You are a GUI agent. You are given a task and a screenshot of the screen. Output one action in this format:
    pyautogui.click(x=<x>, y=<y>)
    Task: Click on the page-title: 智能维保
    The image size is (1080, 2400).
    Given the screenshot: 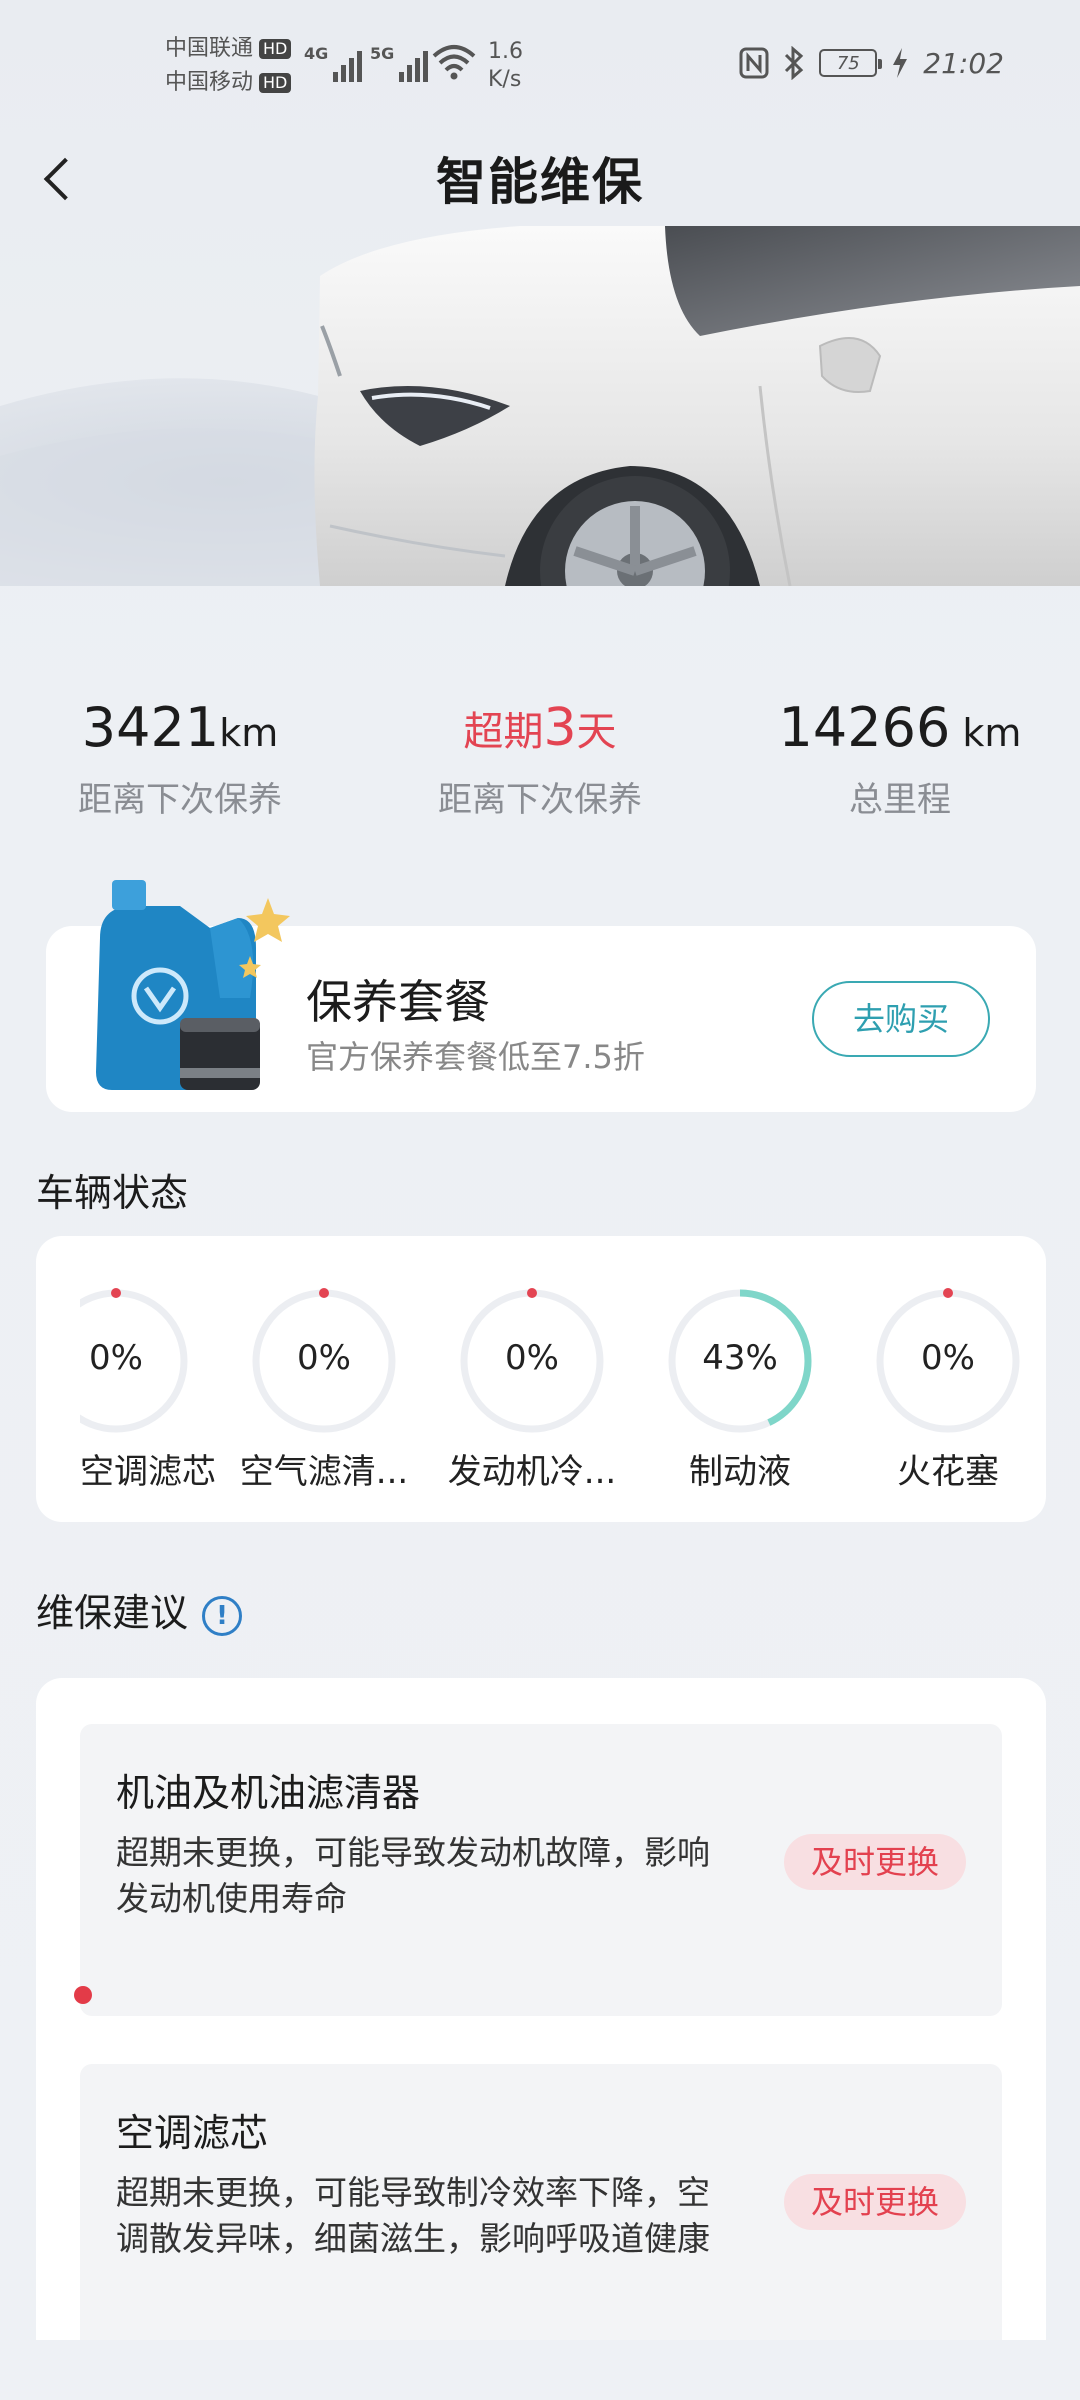 What is the action you would take?
    pyautogui.click(x=540, y=182)
    